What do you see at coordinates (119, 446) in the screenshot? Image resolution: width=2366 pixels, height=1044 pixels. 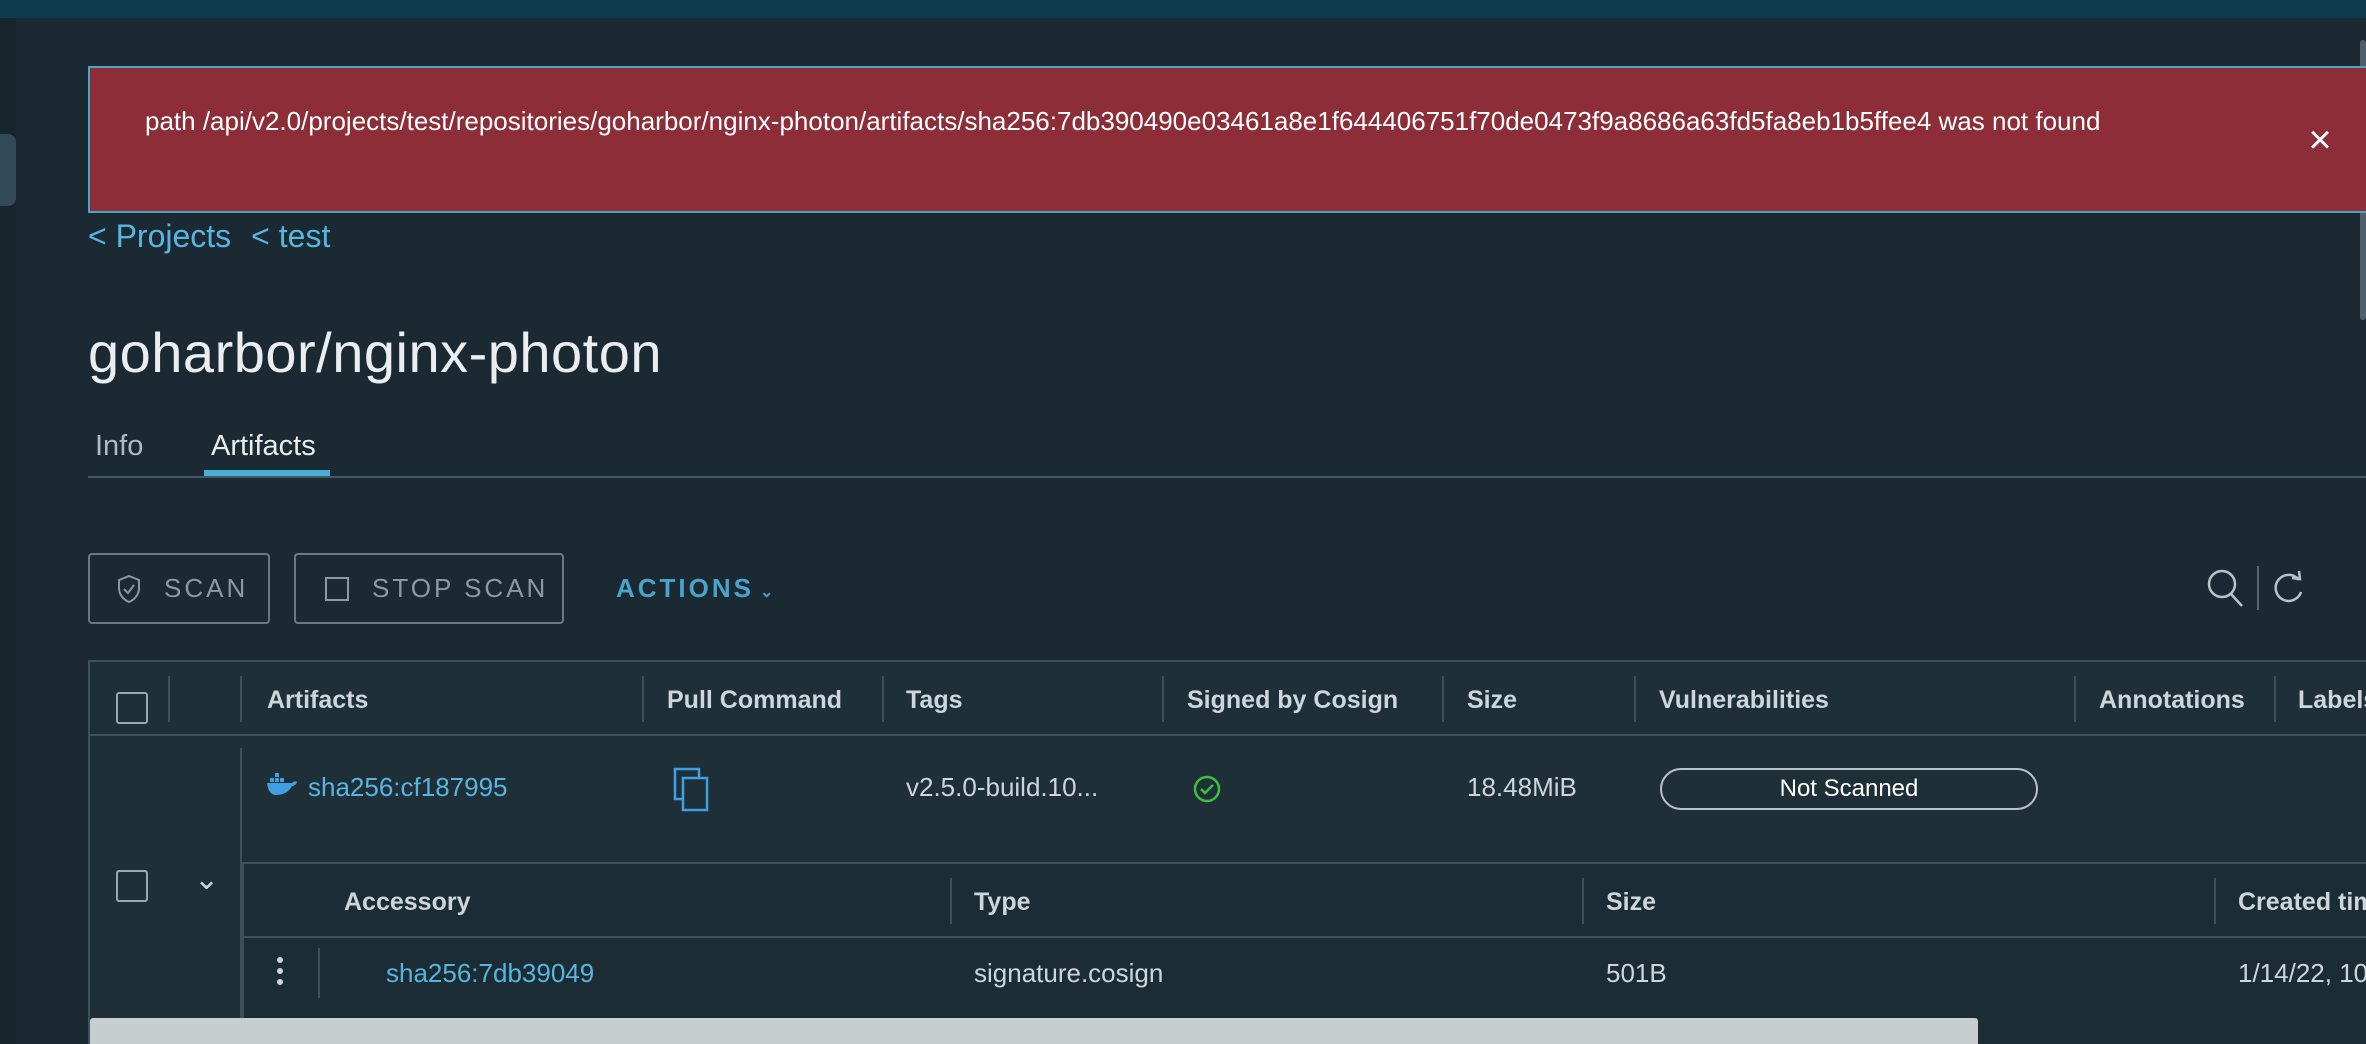 I see `tab-info: Info` at bounding box center [119, 446].